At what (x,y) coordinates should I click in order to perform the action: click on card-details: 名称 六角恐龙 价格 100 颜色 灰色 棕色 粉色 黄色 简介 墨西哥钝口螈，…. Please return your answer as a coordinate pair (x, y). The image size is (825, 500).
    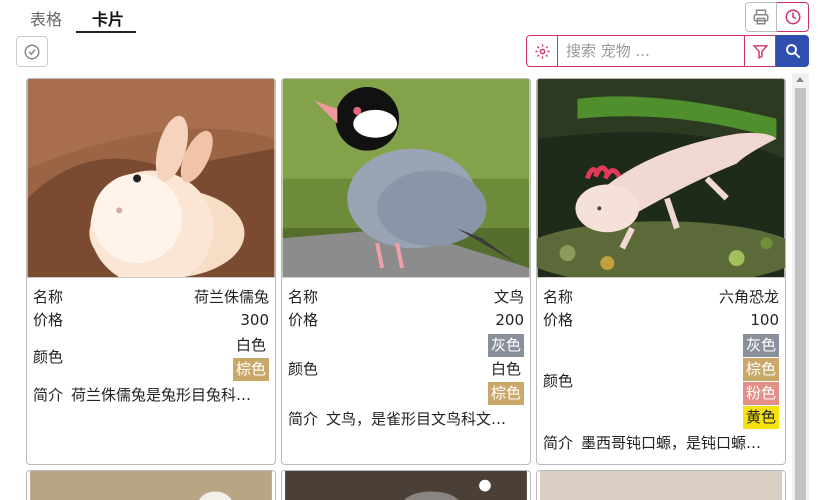
    Looking at the image, I should click on (661, 369).